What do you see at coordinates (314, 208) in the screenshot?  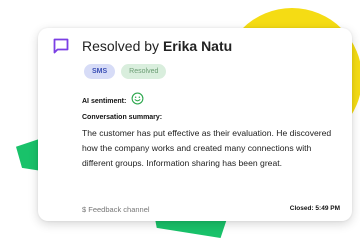 I see `closed-time: Closed: 5:49 PM` at bounding box center [314, 208].